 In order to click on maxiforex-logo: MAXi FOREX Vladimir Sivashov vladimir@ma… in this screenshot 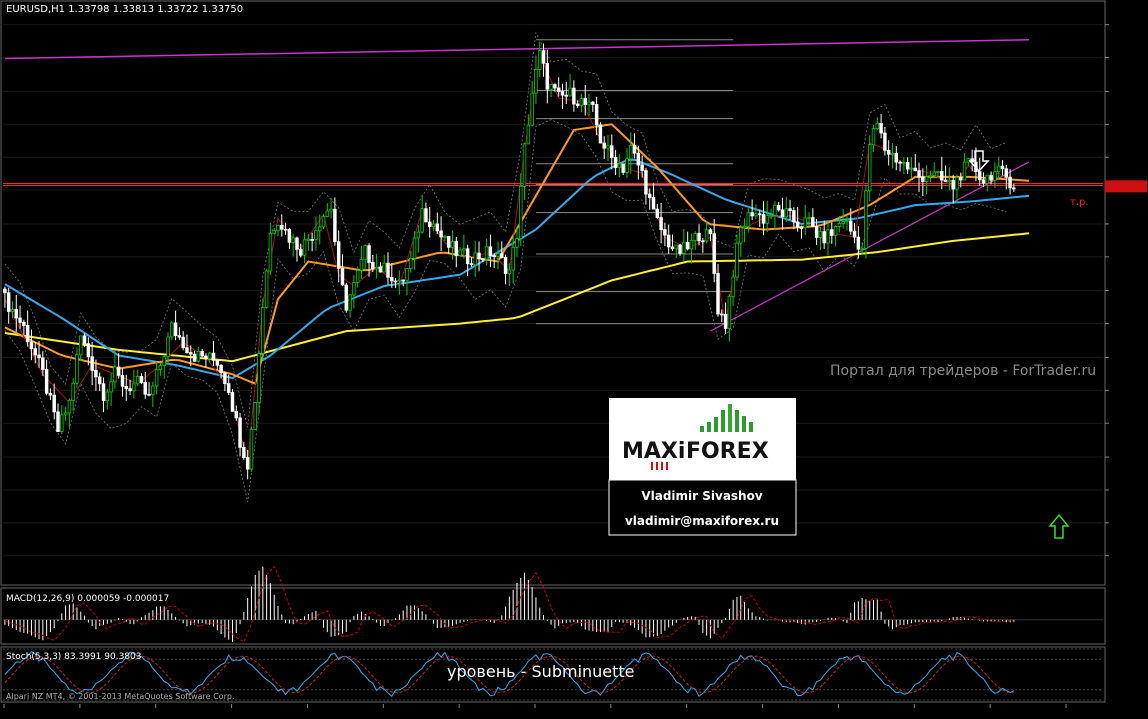, I will do `click(702, 467)`.